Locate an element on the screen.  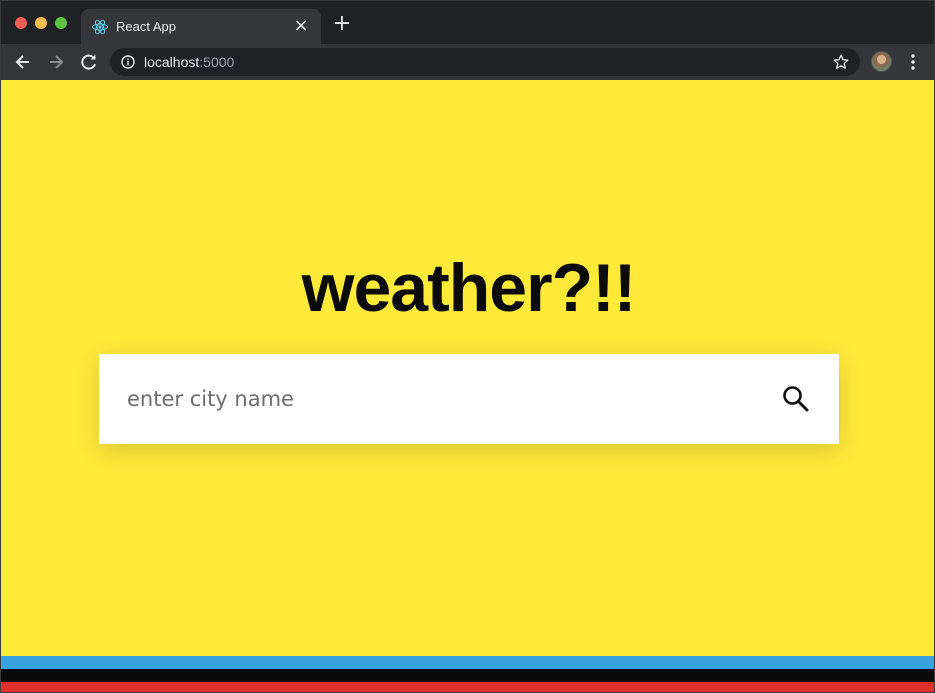
maximize-window-button is located at coordinates (61, 23).